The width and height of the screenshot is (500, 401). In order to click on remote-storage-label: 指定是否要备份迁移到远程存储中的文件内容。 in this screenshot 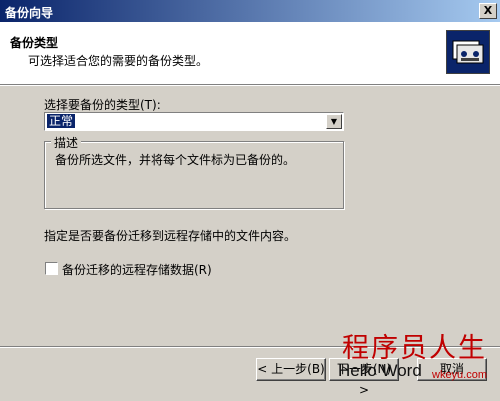, I will do `click(170, 236)`.